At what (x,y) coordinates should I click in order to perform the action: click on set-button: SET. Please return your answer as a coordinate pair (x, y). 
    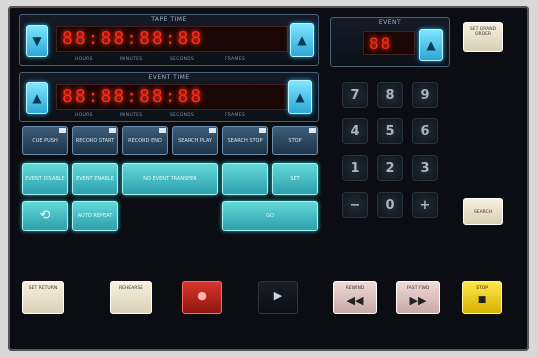
    Looking at the image, I should click on (295, 179).